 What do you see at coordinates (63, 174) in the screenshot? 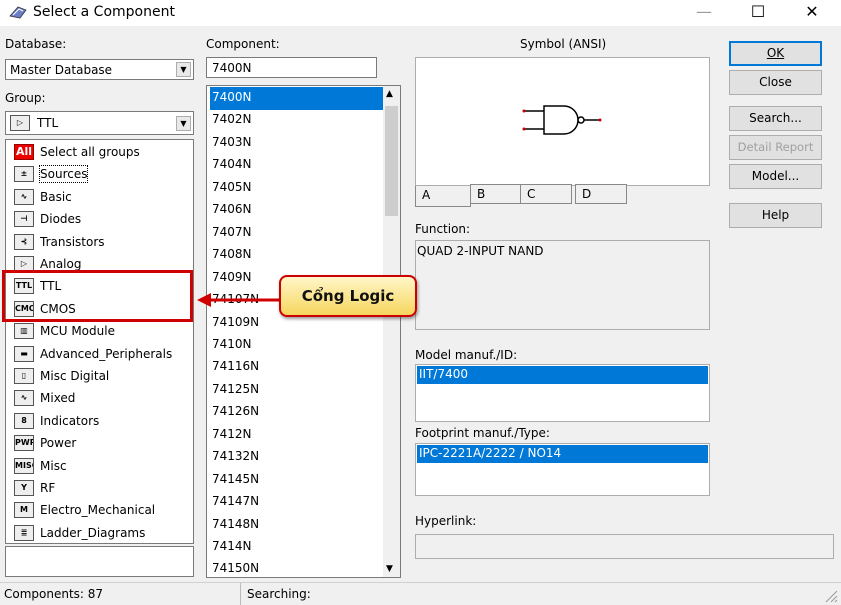
I see `group-item-label: Sources` at bounding box center [63, 174].